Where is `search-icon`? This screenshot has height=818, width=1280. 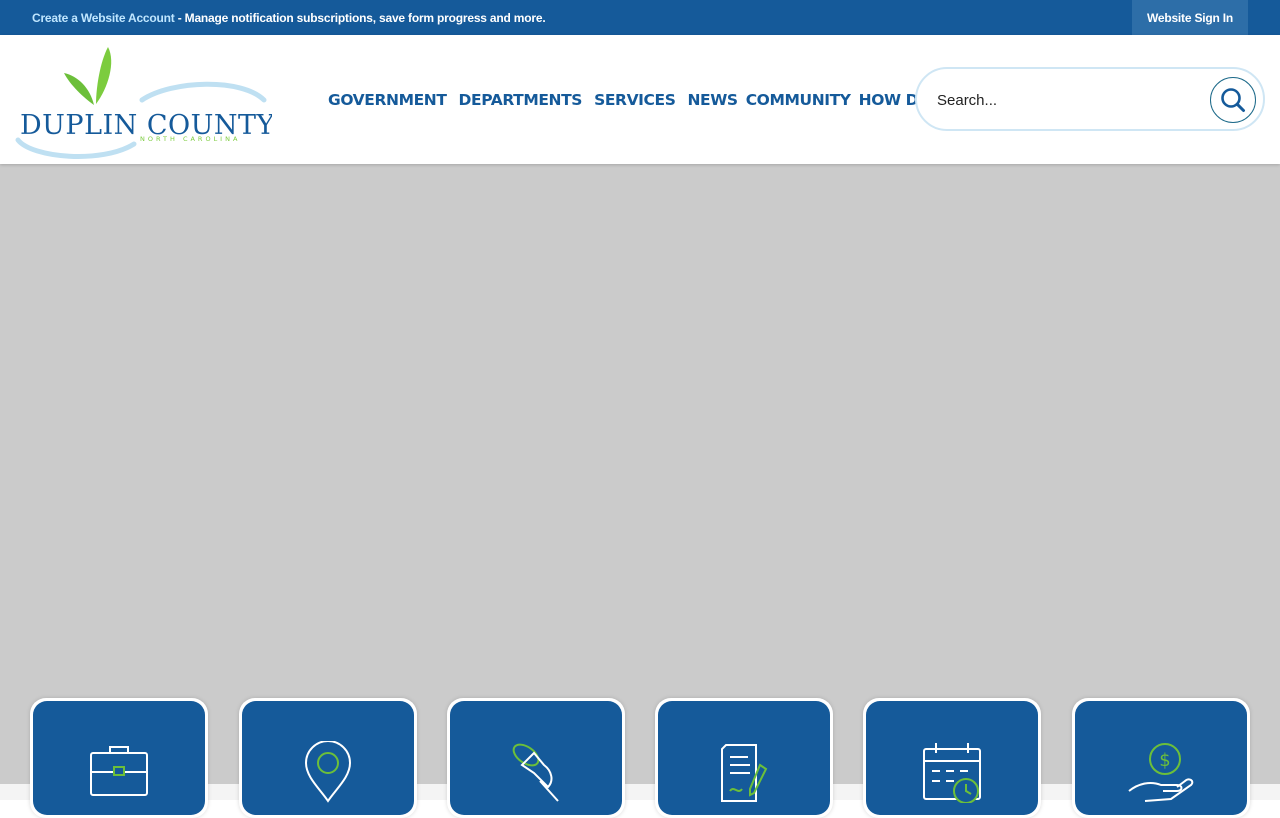 search-icon is located at coordinates (1233, 100).